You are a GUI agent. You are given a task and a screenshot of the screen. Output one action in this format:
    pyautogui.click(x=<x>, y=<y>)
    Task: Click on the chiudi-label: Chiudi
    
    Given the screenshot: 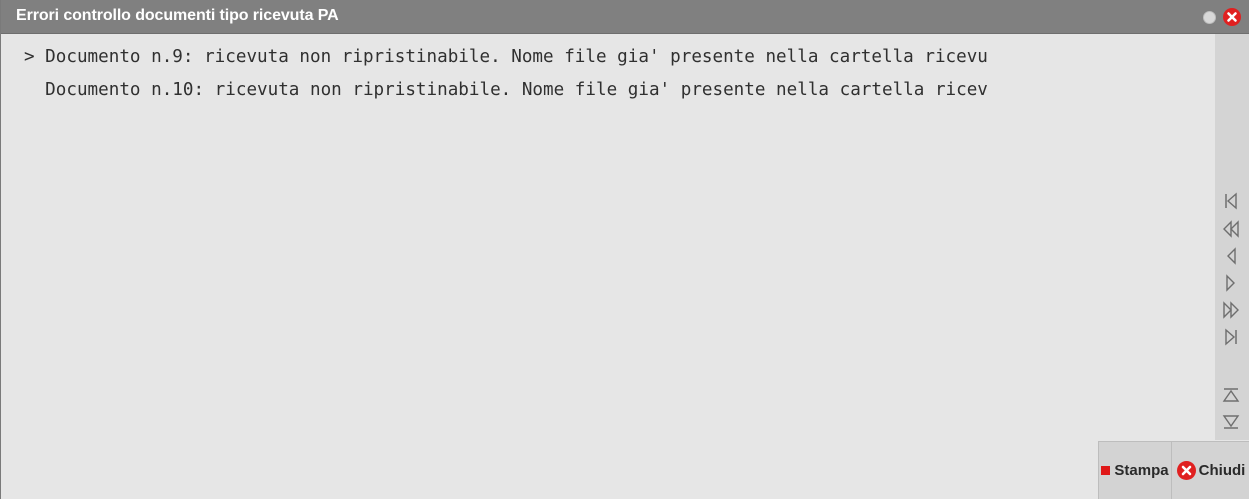 What is the action you would take?
    pyautogui.click(x=1222, y=470)
    